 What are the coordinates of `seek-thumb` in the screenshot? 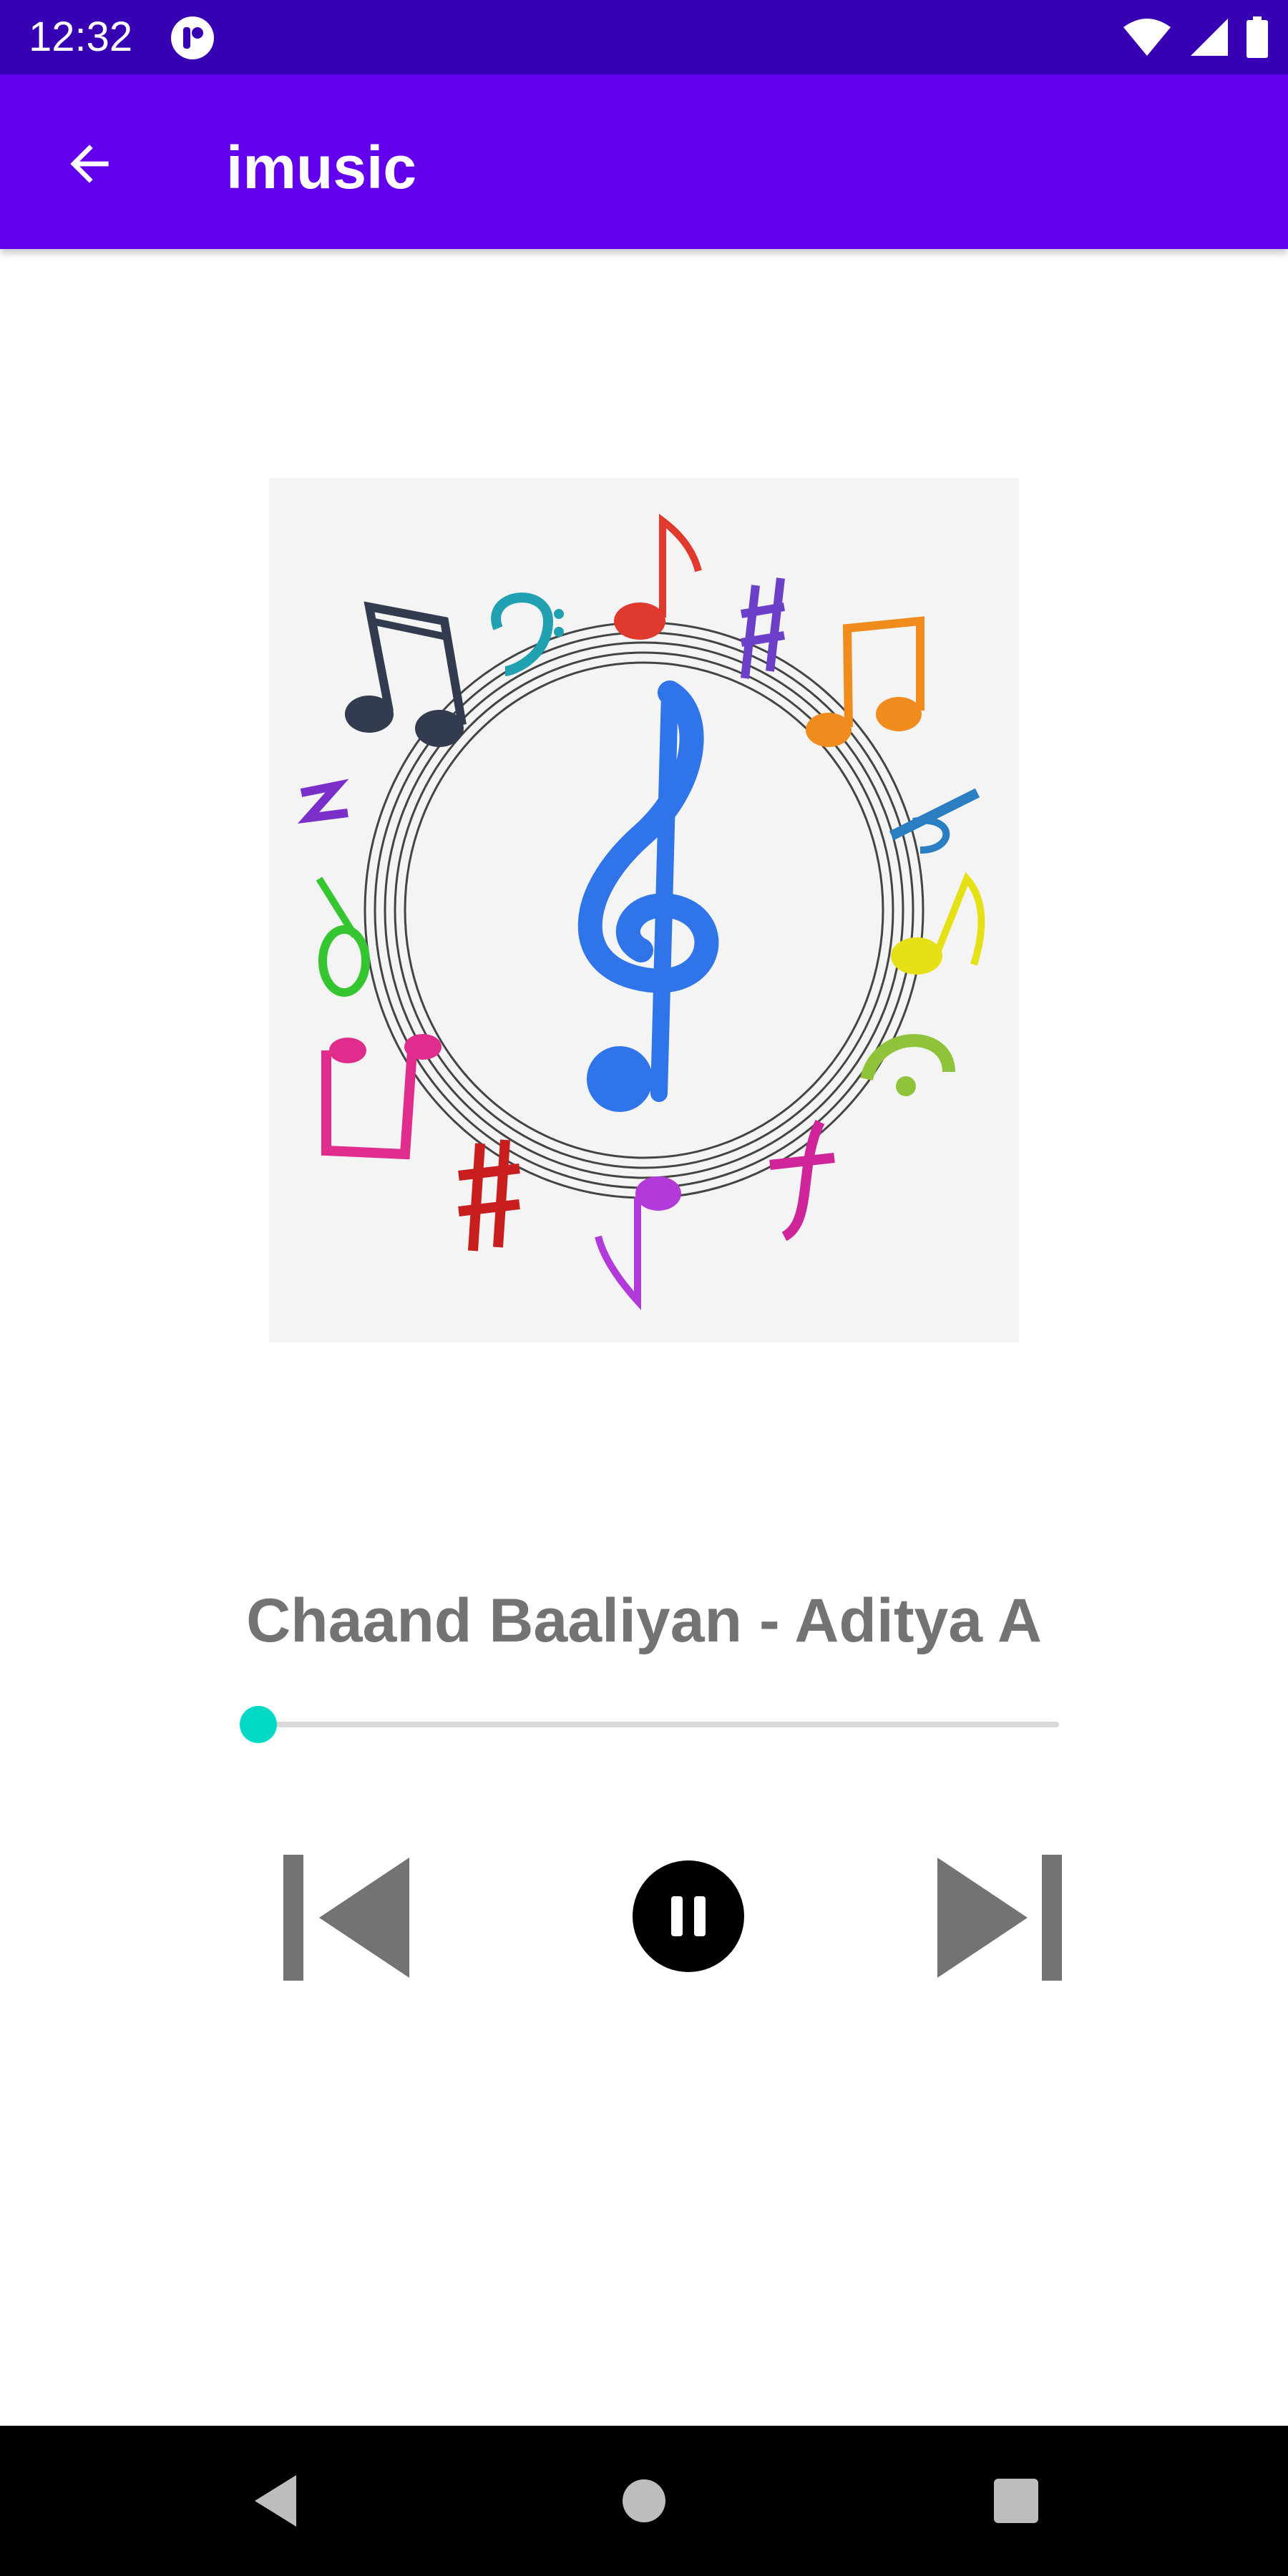 It's located at (258, 1724).